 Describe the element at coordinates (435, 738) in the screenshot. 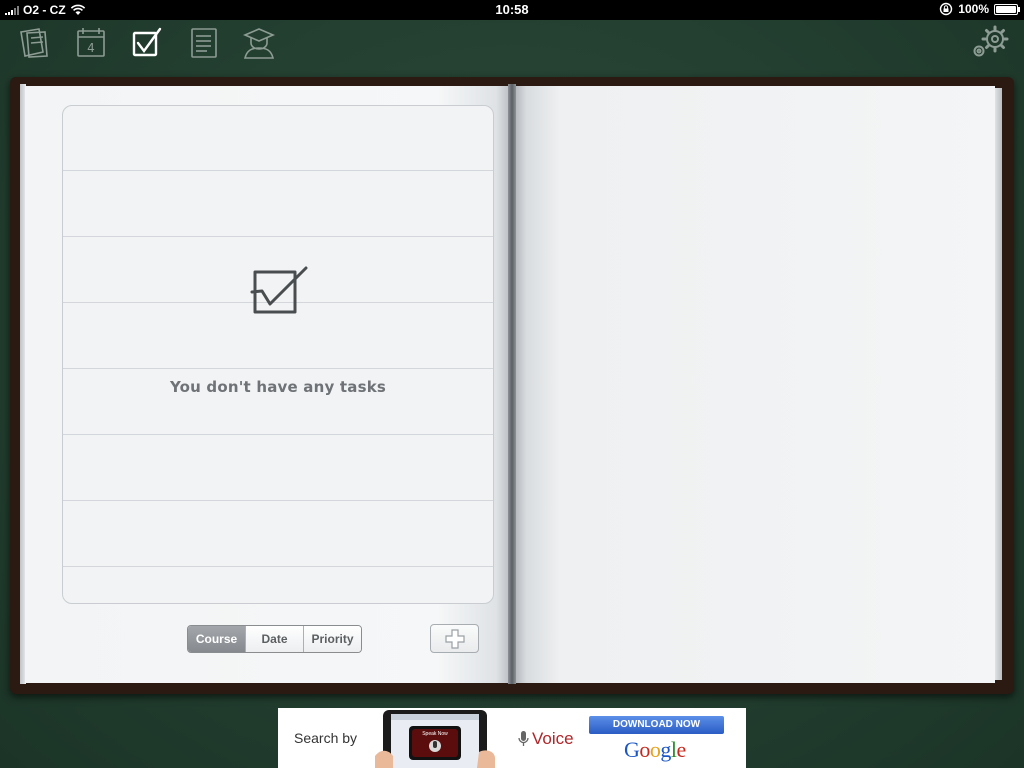

I see `ad-phone-image: Speak Now` at that location.